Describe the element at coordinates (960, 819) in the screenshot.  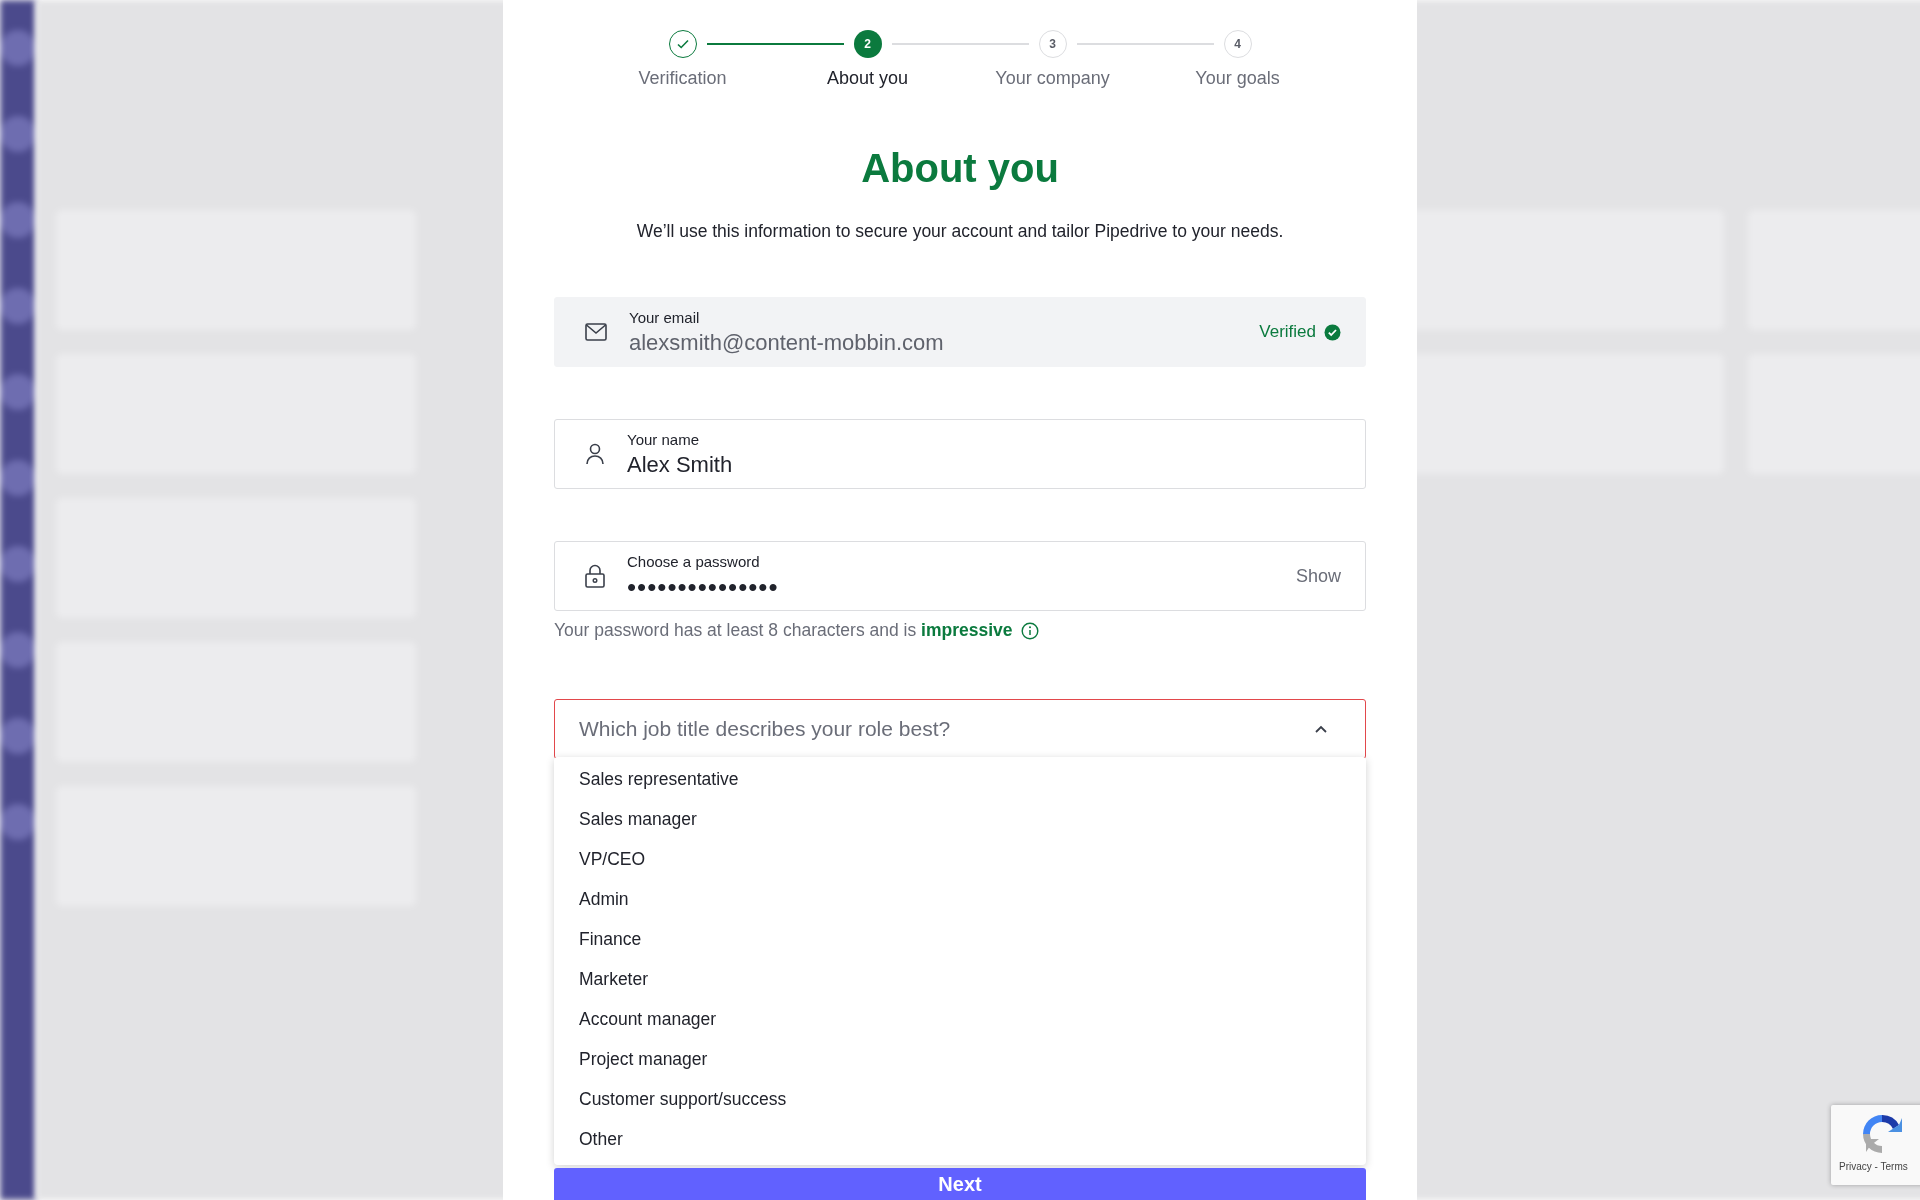
I see `menu-option: Sales manager` at that location.